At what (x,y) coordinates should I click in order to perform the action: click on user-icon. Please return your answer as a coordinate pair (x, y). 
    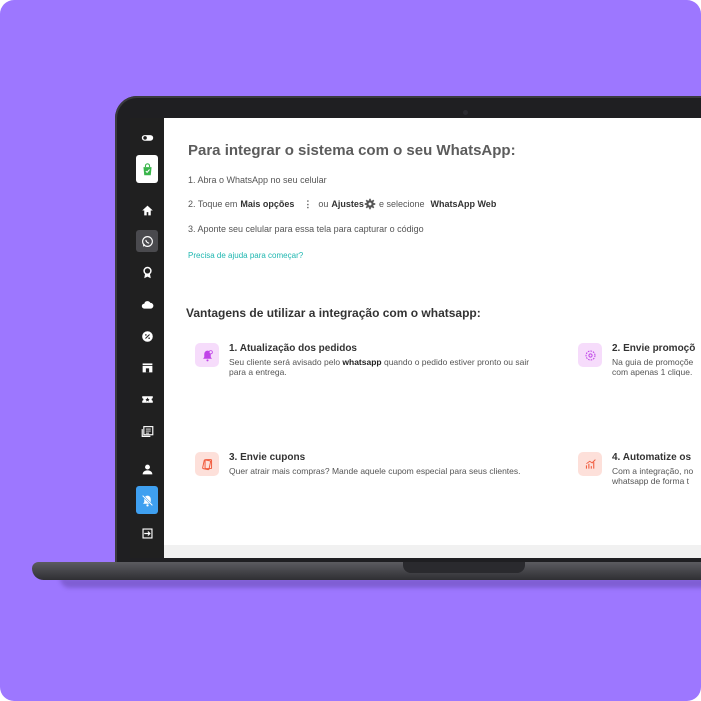
    Looking at the image, I should click on (147, 469).